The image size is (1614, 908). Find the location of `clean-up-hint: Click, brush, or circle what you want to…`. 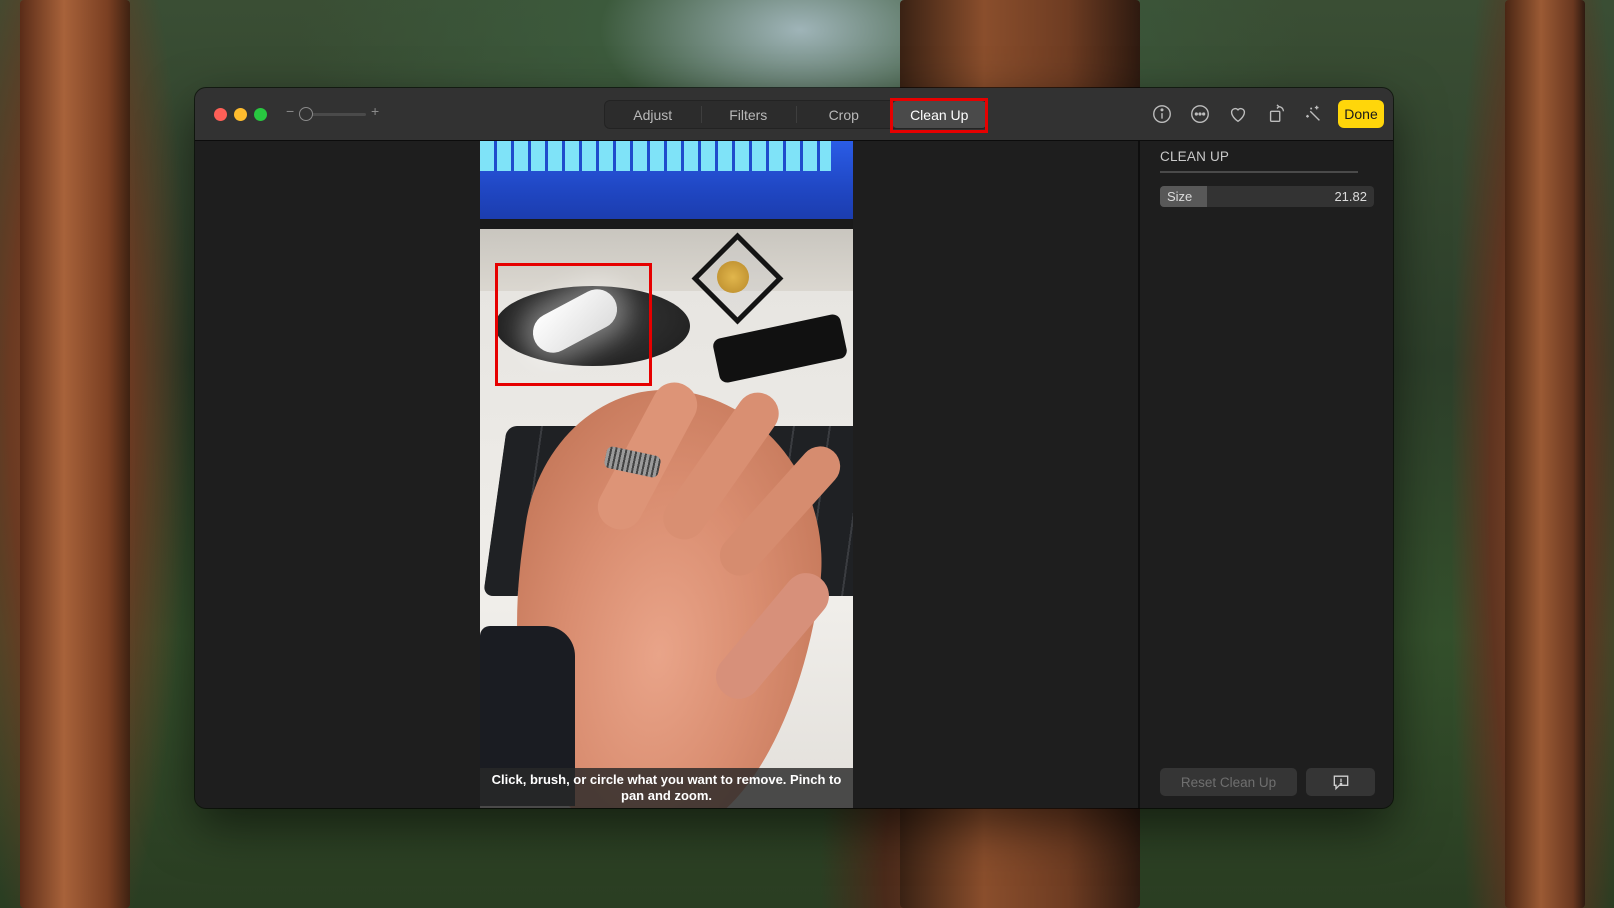

clean-up-hint: Click, brush, or circle what you want to… is located at coordinates (666, 788).